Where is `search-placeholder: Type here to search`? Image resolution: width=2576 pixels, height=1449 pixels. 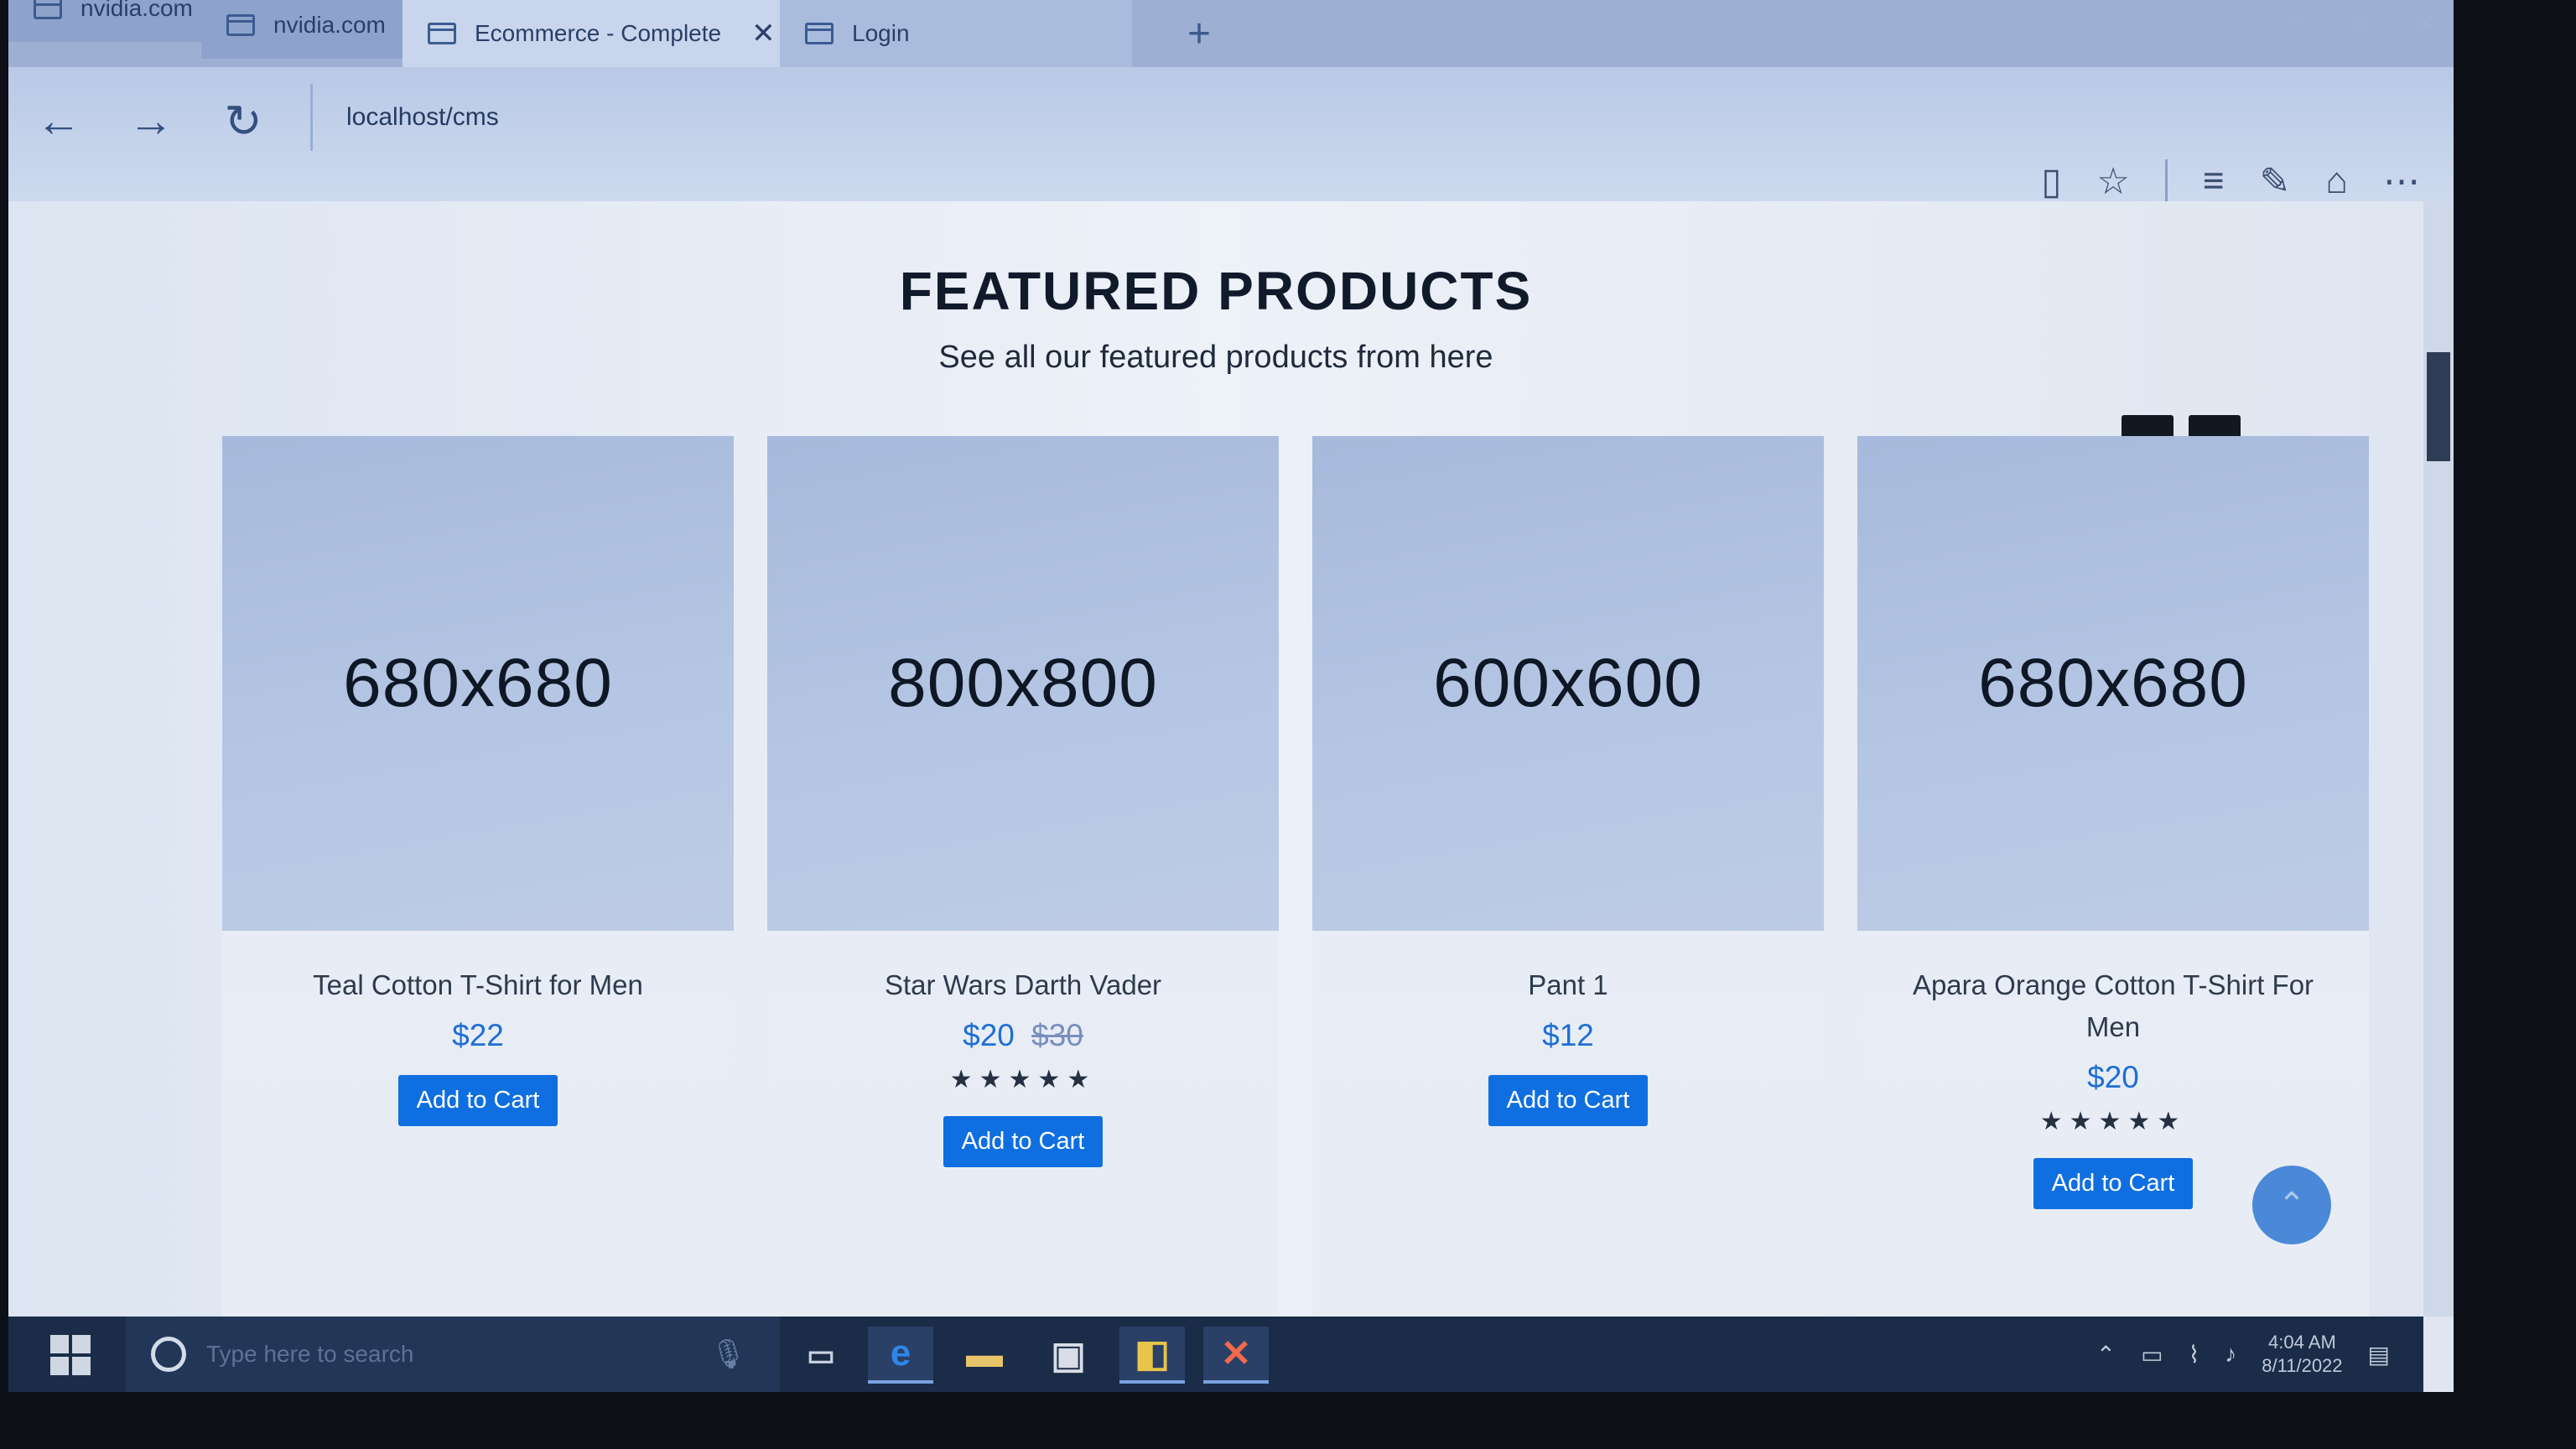
search-placeholder: Type here to search is located at coordinates (310, 1354).